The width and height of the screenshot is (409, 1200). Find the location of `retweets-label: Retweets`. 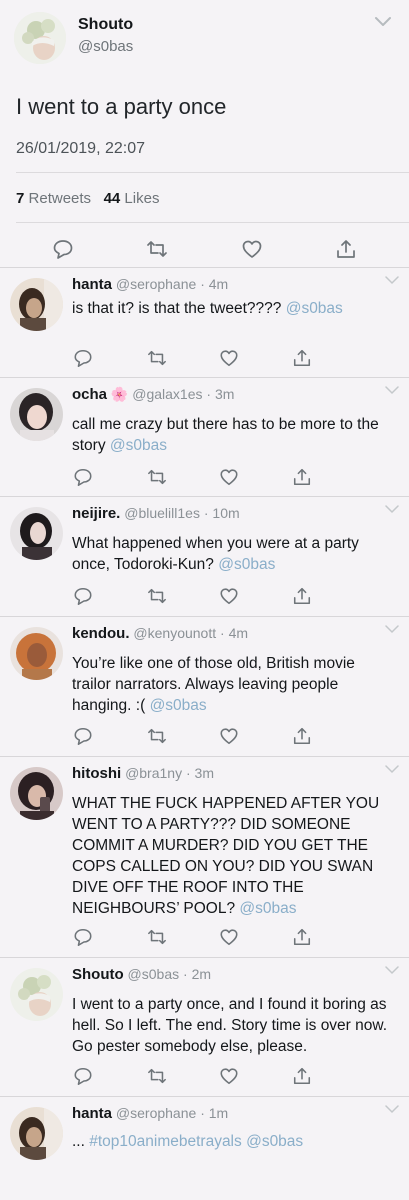

retweets-label: Retweets is located at coordinates (60, 198).